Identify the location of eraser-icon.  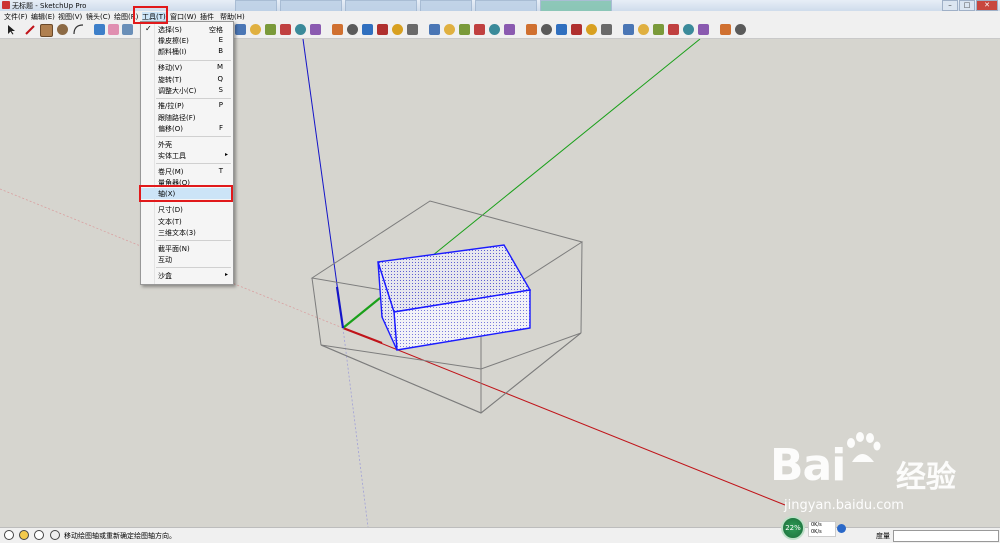
(113, 29).